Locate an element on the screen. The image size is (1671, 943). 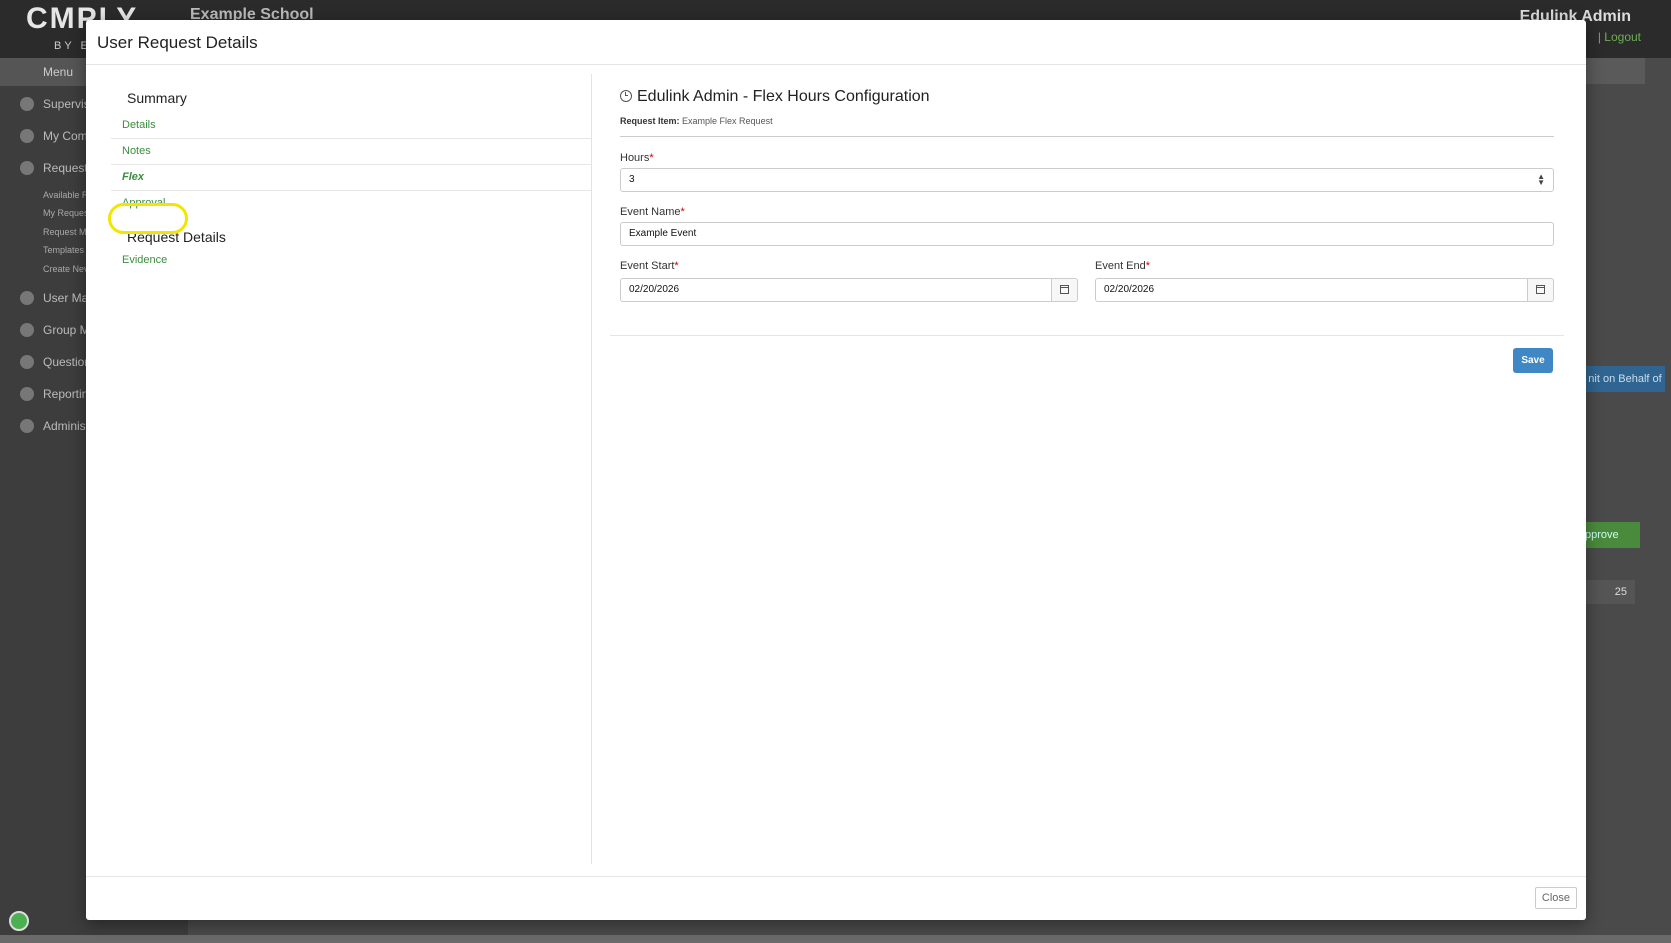
reporting-icon is located at coordinates (27, 394).